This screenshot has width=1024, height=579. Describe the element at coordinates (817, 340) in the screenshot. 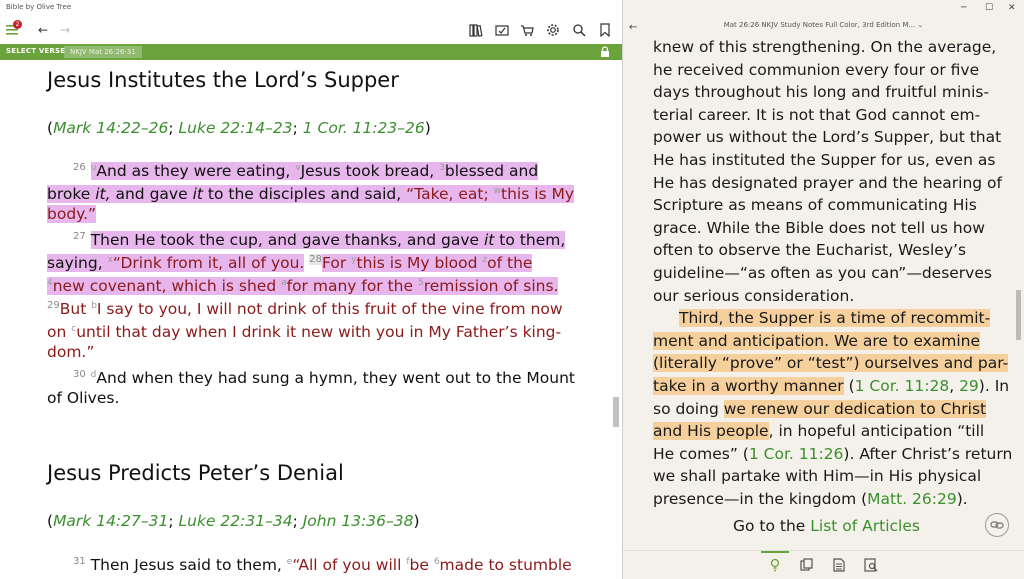

I see `notes-line: ment and anticipation. We are to examine` at that location.